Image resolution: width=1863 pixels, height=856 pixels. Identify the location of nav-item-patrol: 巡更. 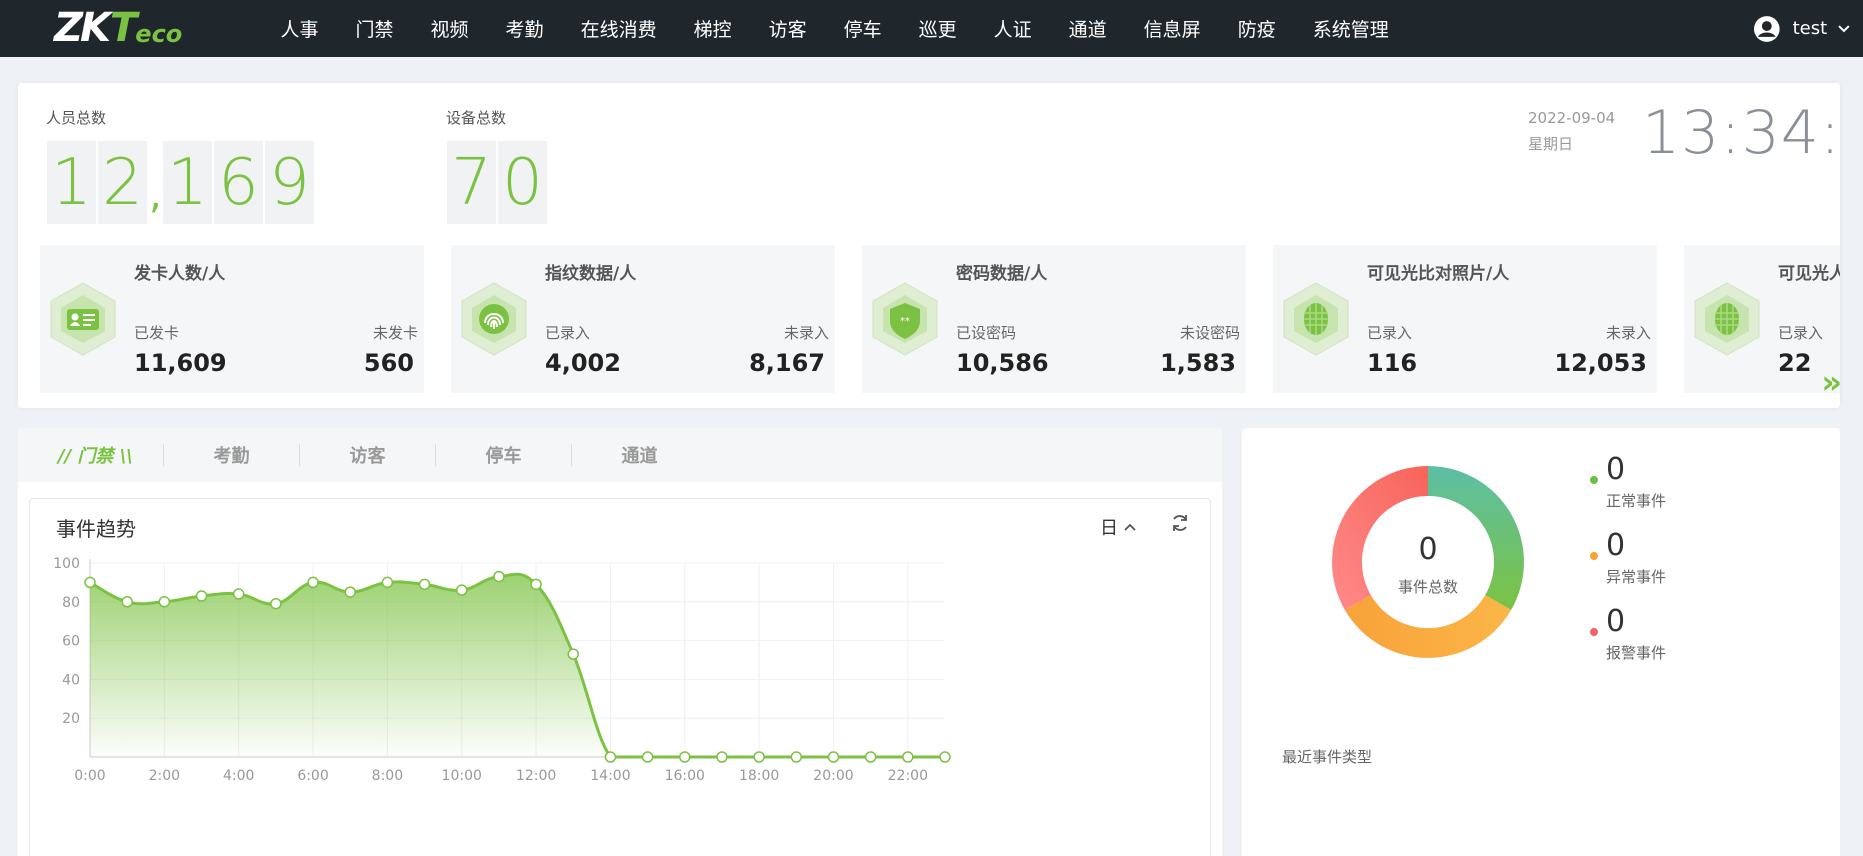
(938, 28).